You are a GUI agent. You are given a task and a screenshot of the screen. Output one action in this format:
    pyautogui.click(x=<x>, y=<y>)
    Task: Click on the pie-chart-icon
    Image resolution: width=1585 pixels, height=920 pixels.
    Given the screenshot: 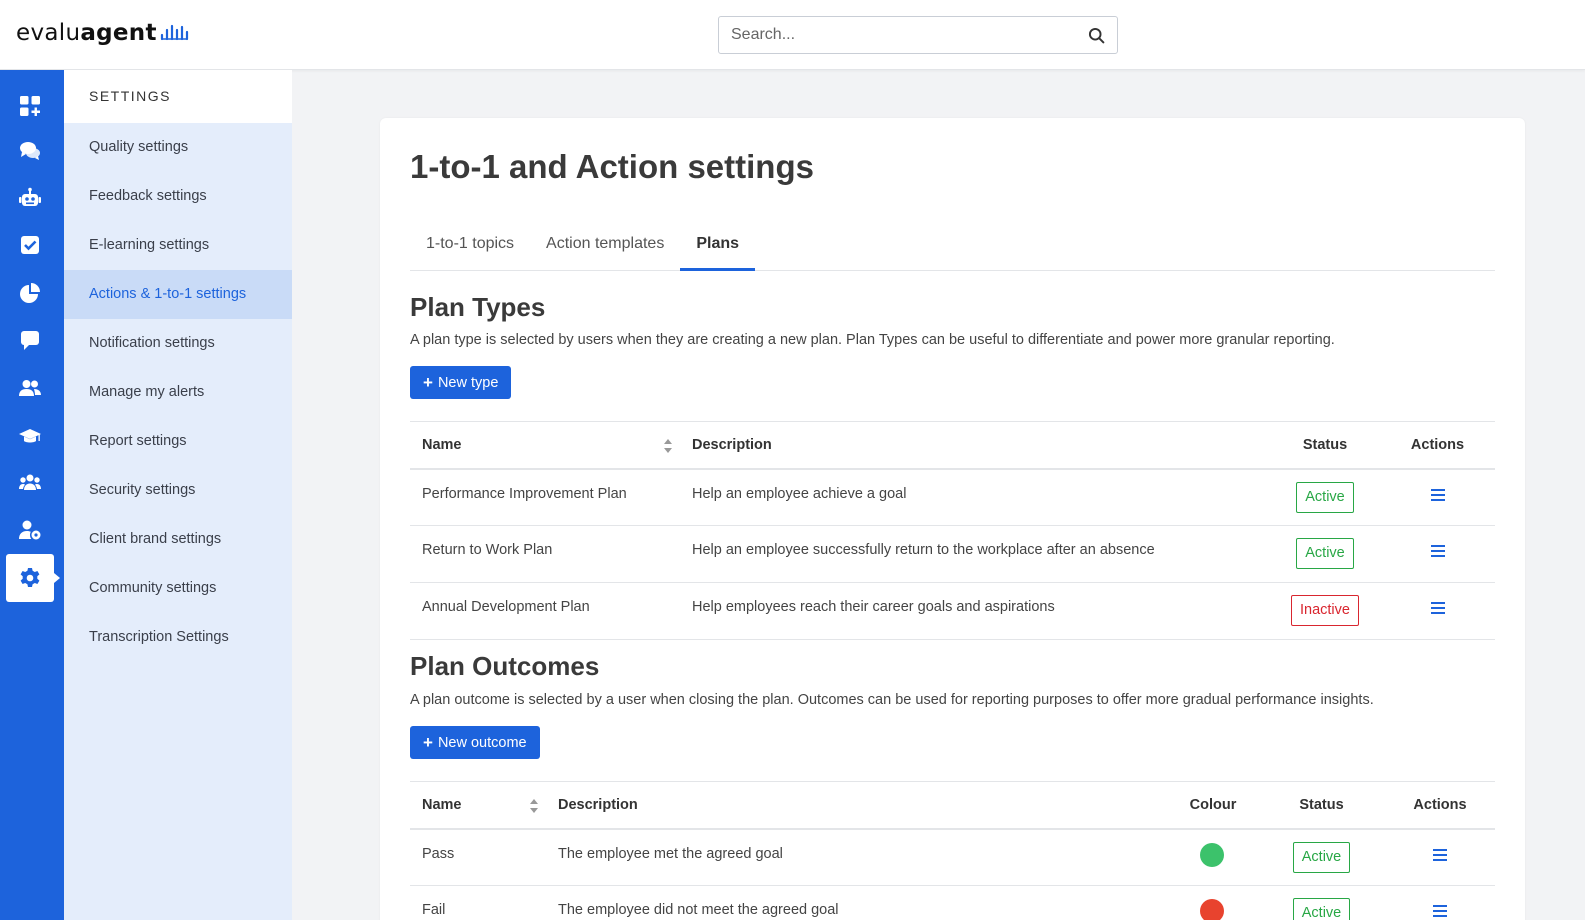 What is the action you would take?
    pyautogui.click(x=30, y=293)
    